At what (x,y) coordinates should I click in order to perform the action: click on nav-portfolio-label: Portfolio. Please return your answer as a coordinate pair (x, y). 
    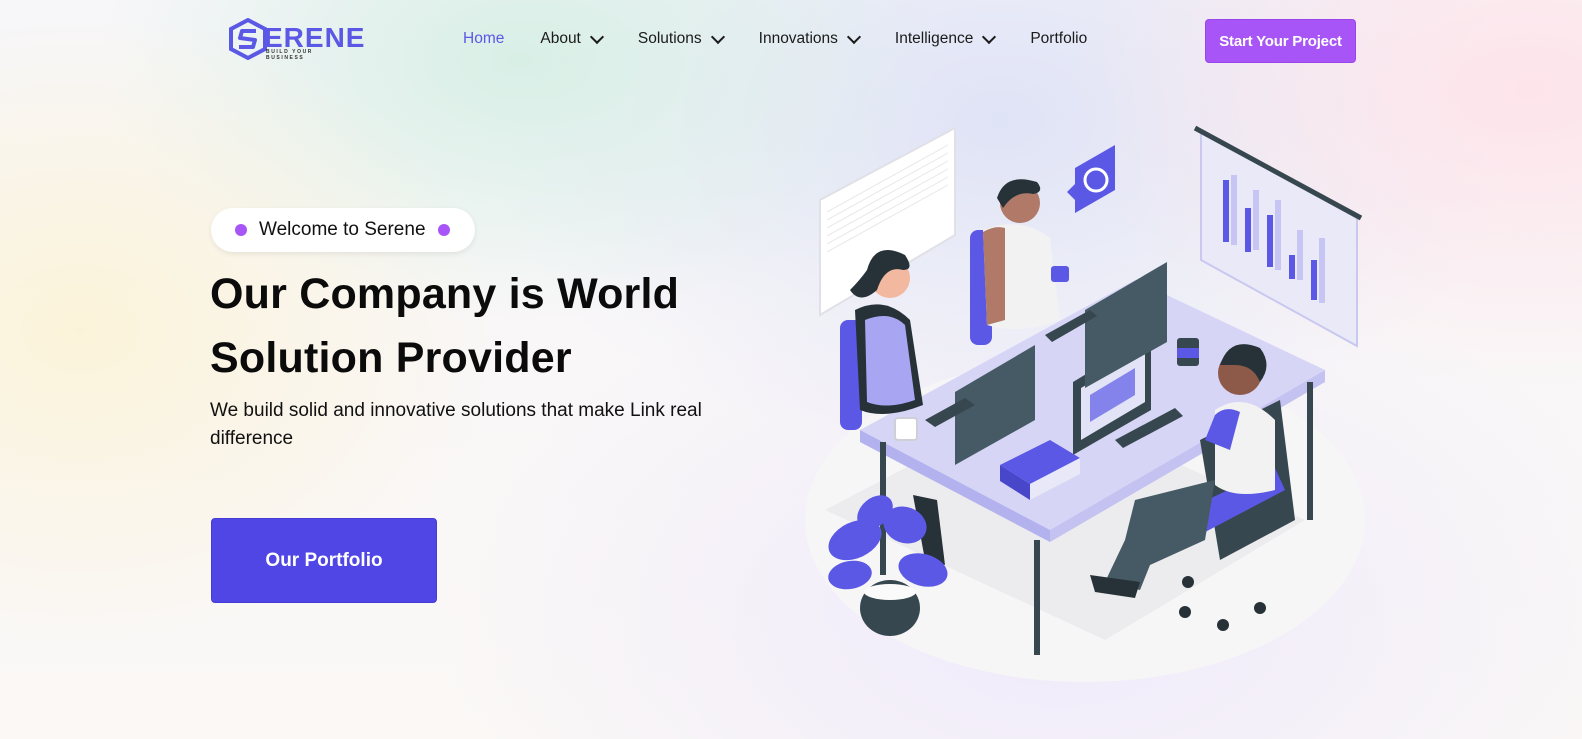
    Looking at the image, I should click on (1059, 38).